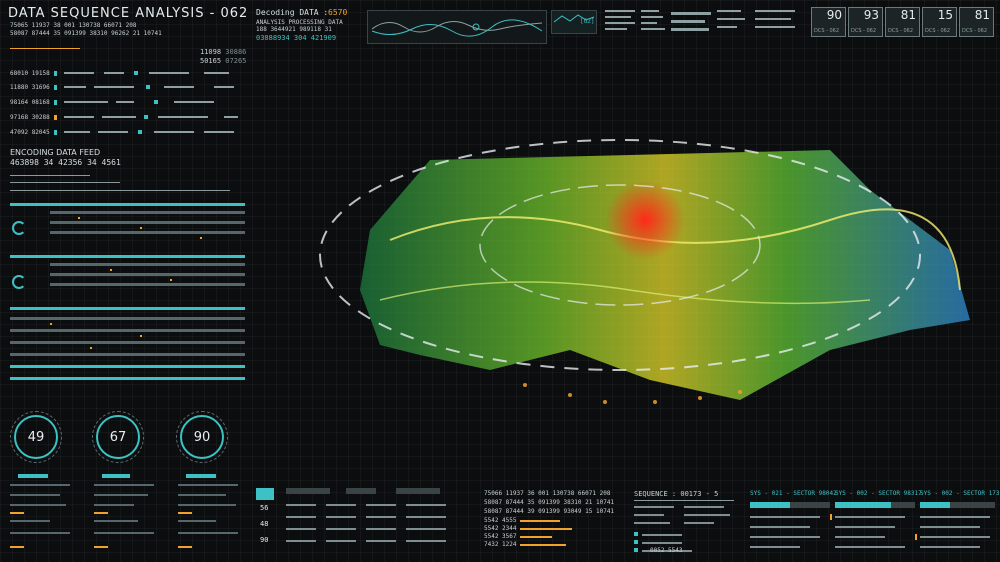 The width and height of the screenshot is (1000, 562). Describe the element at coordinates (127, 298) in the screenshot. I see `bar-groups` at that location.